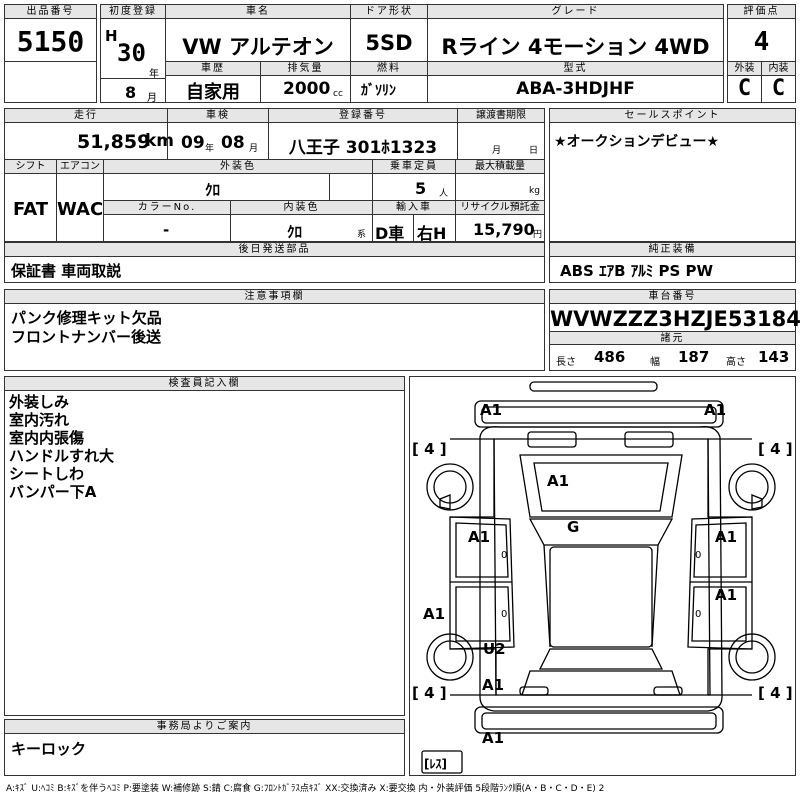  I want to click on later-parts-box: 後日発送部品 保証書 車両取説, so click(274, 262).